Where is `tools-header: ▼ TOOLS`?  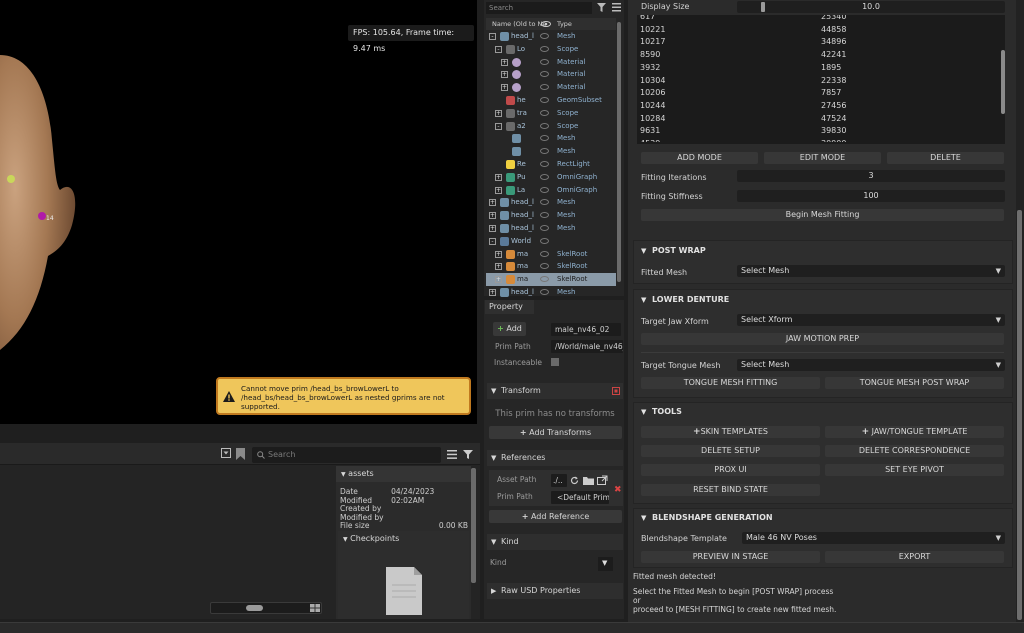 tools-header: ▼ TOOLS is located at coordinates (661, 411).